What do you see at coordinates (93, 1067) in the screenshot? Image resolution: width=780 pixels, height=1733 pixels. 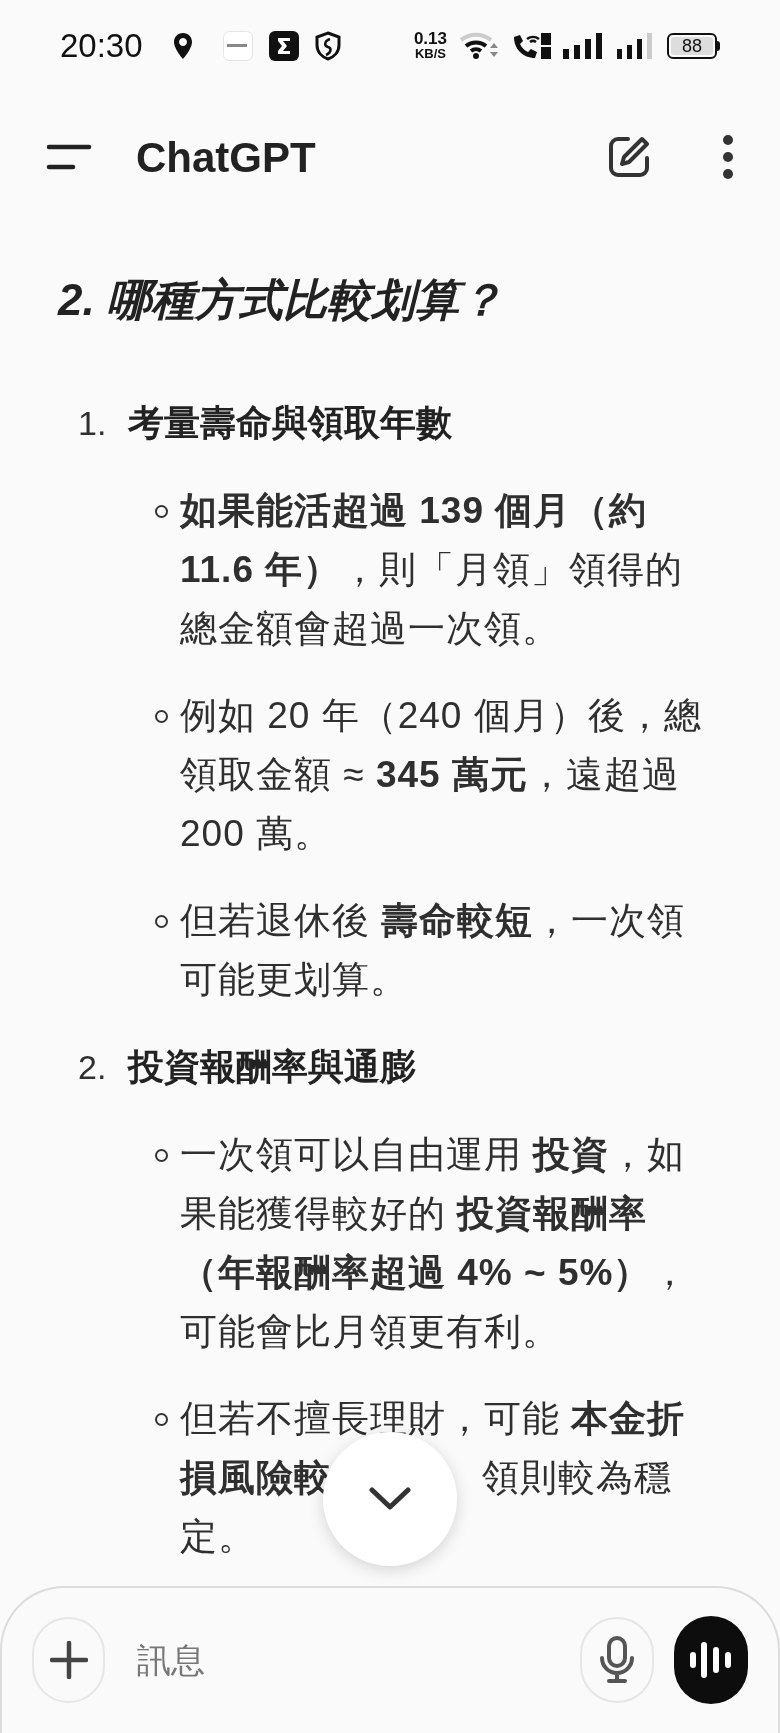 I see `list-number: 2.` at bounding box center [93, 1067].